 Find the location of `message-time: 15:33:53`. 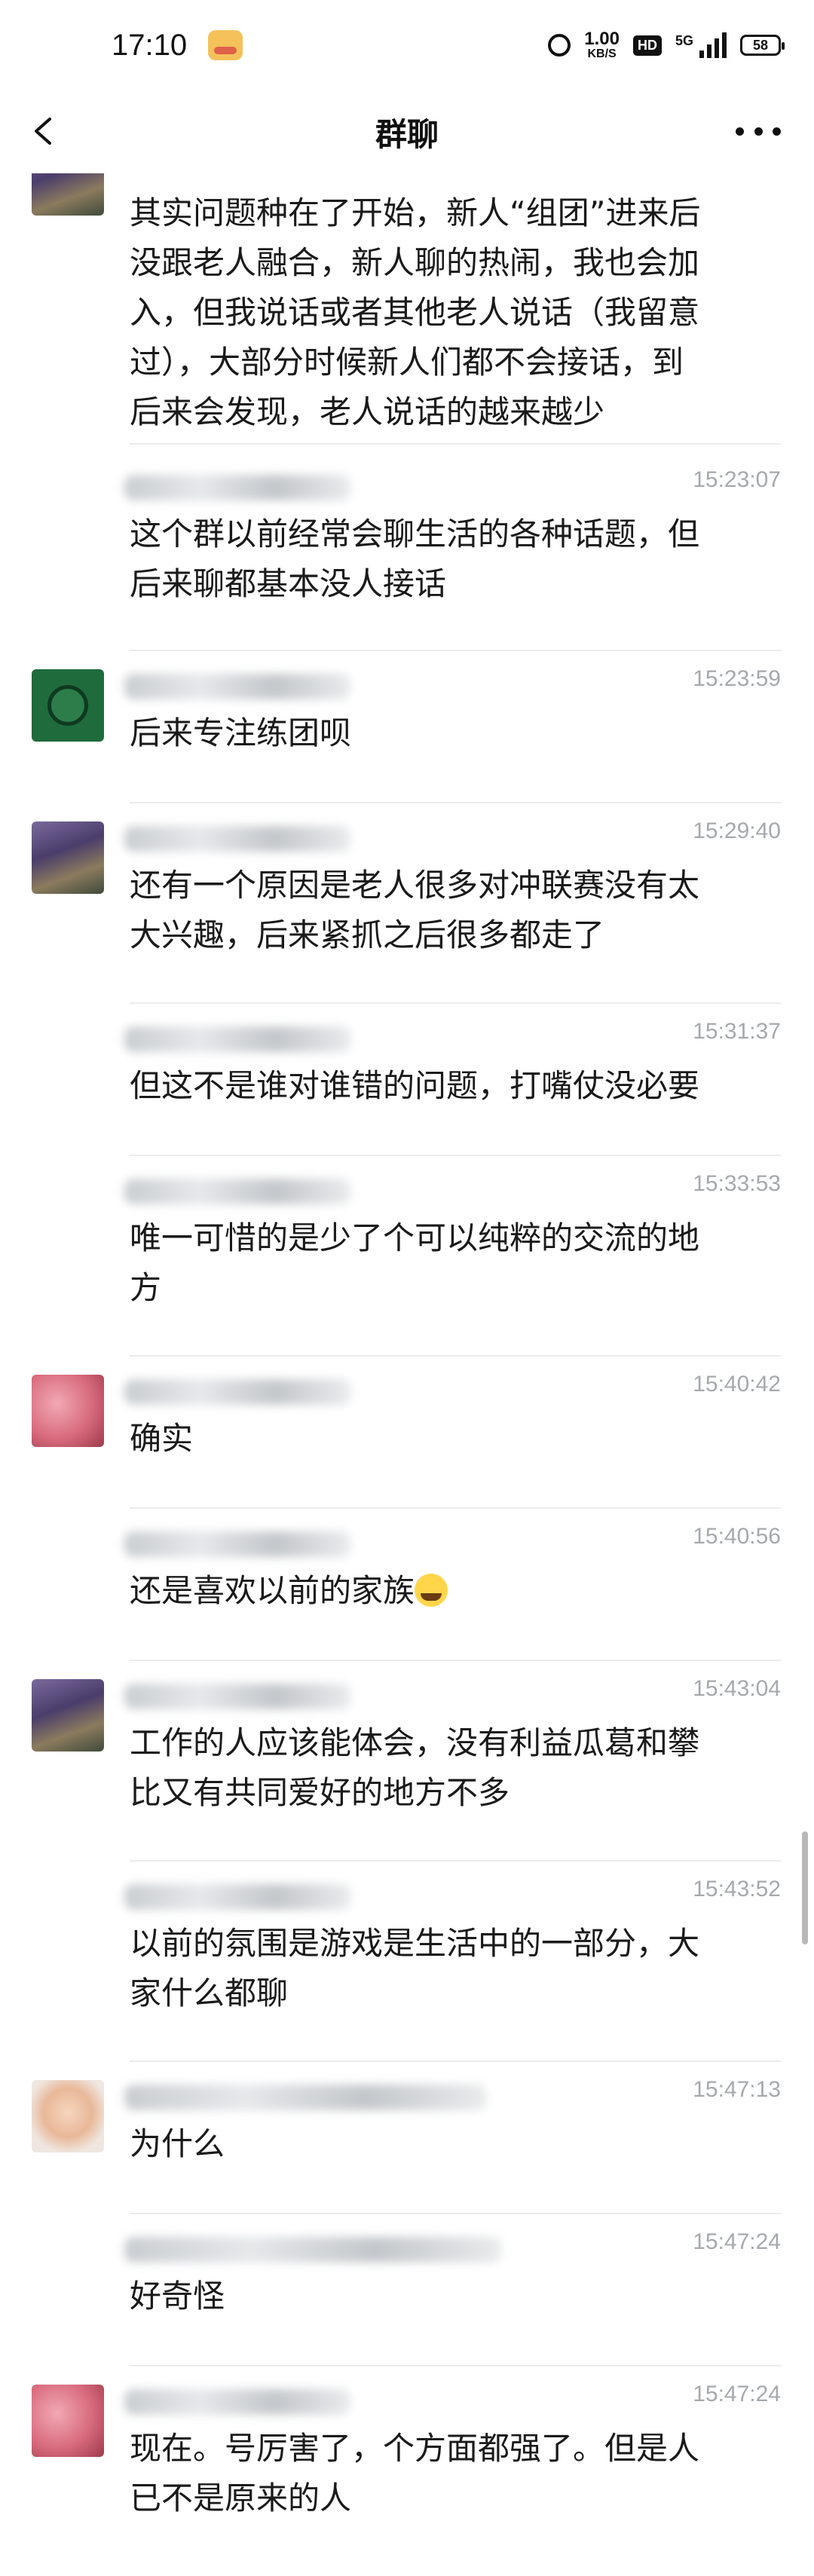

message-time: 15:33:53 is located at coordinates (737, 1183).